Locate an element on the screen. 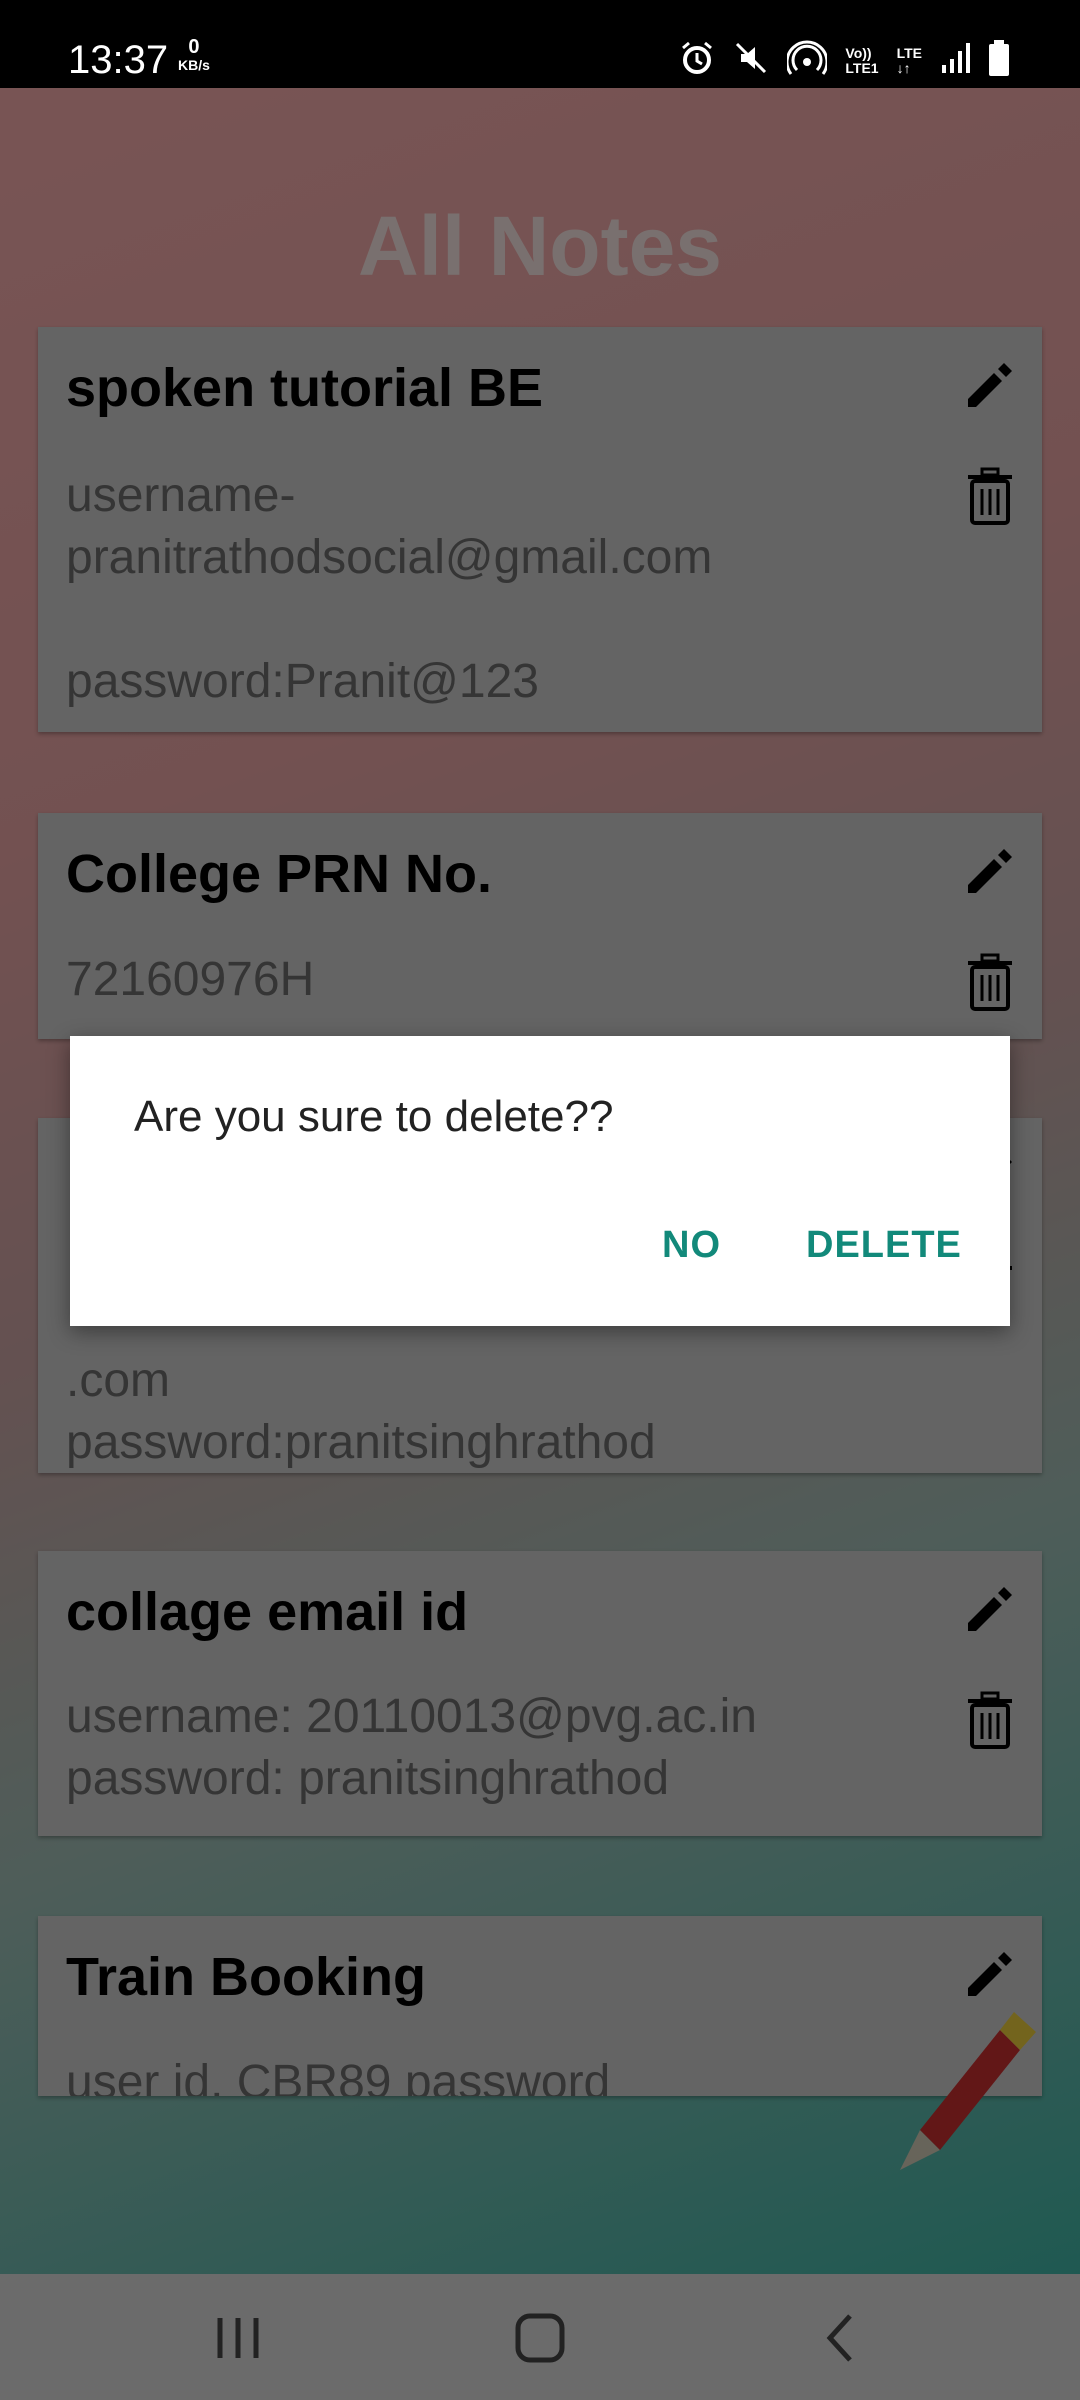  mute-icon is located at coordinates (751, 60).